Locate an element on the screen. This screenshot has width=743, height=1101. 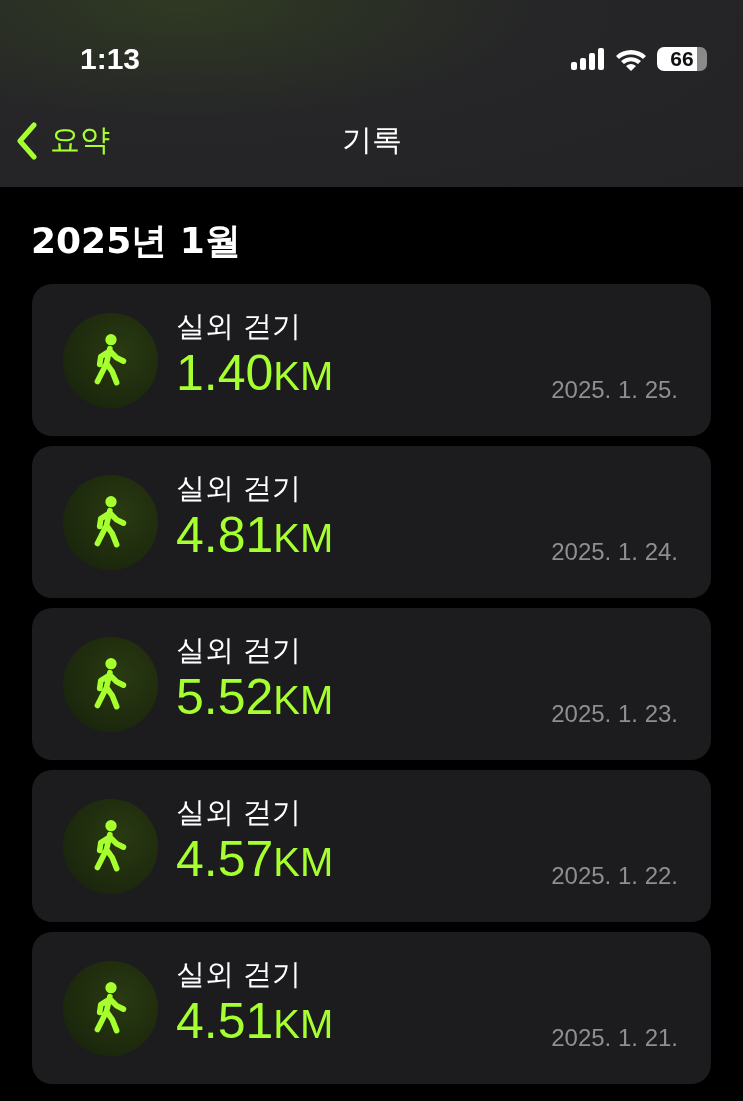
wifi-icon is located at coordinates (631, 59).